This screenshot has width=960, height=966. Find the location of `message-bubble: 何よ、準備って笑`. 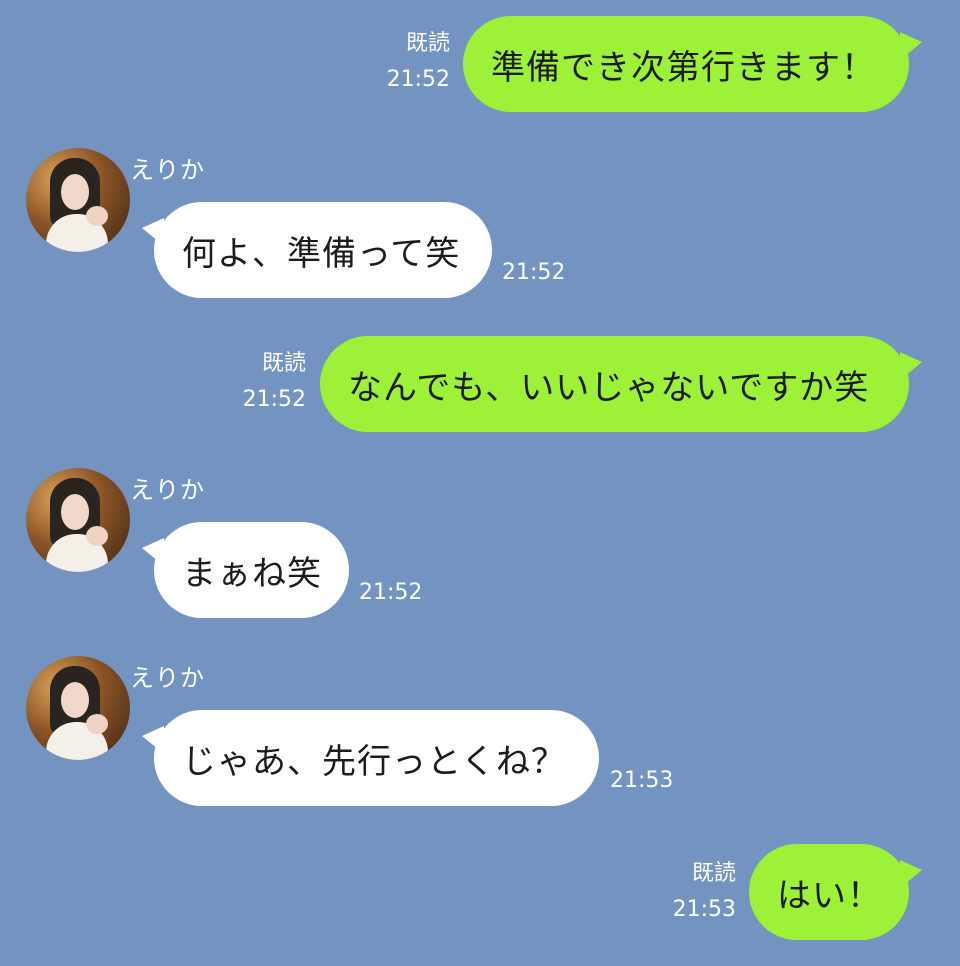

message-bubble: 何よ、準備って笑 is located at coordinates (323, 250).